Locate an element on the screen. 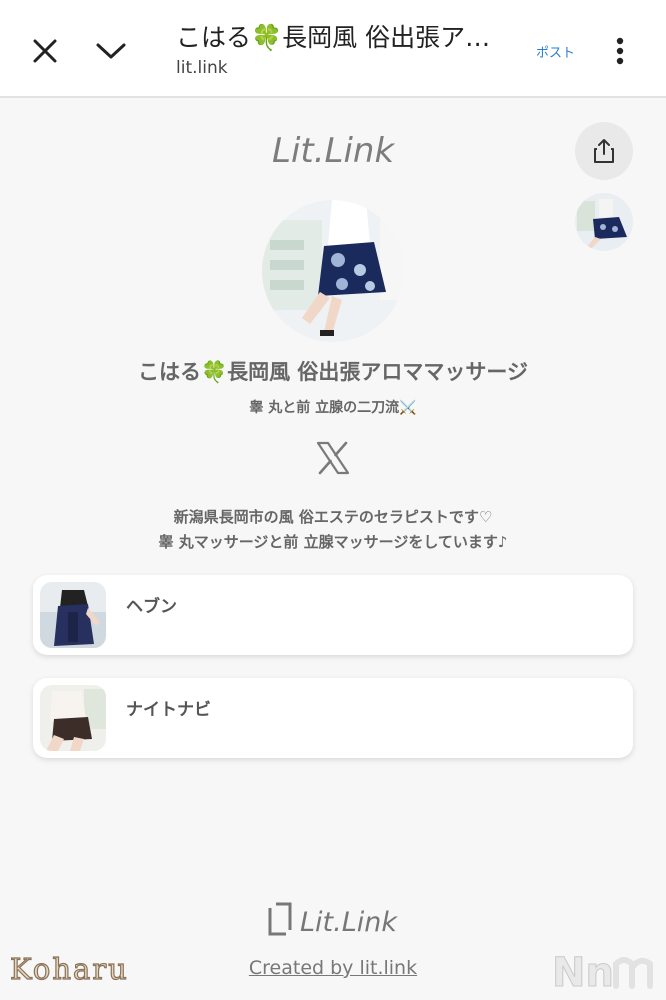 The width and height of the screenshot is (666, 1000). litlink-logo: Lit.Link is located at coordinates (335, 150).